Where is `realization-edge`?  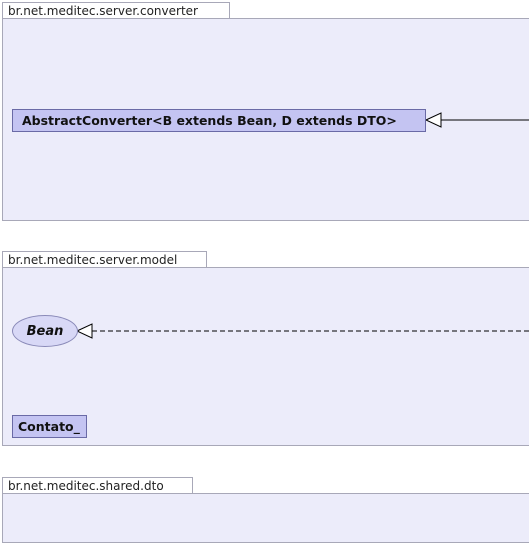
realization-edge is located at coordinates (302, 331).